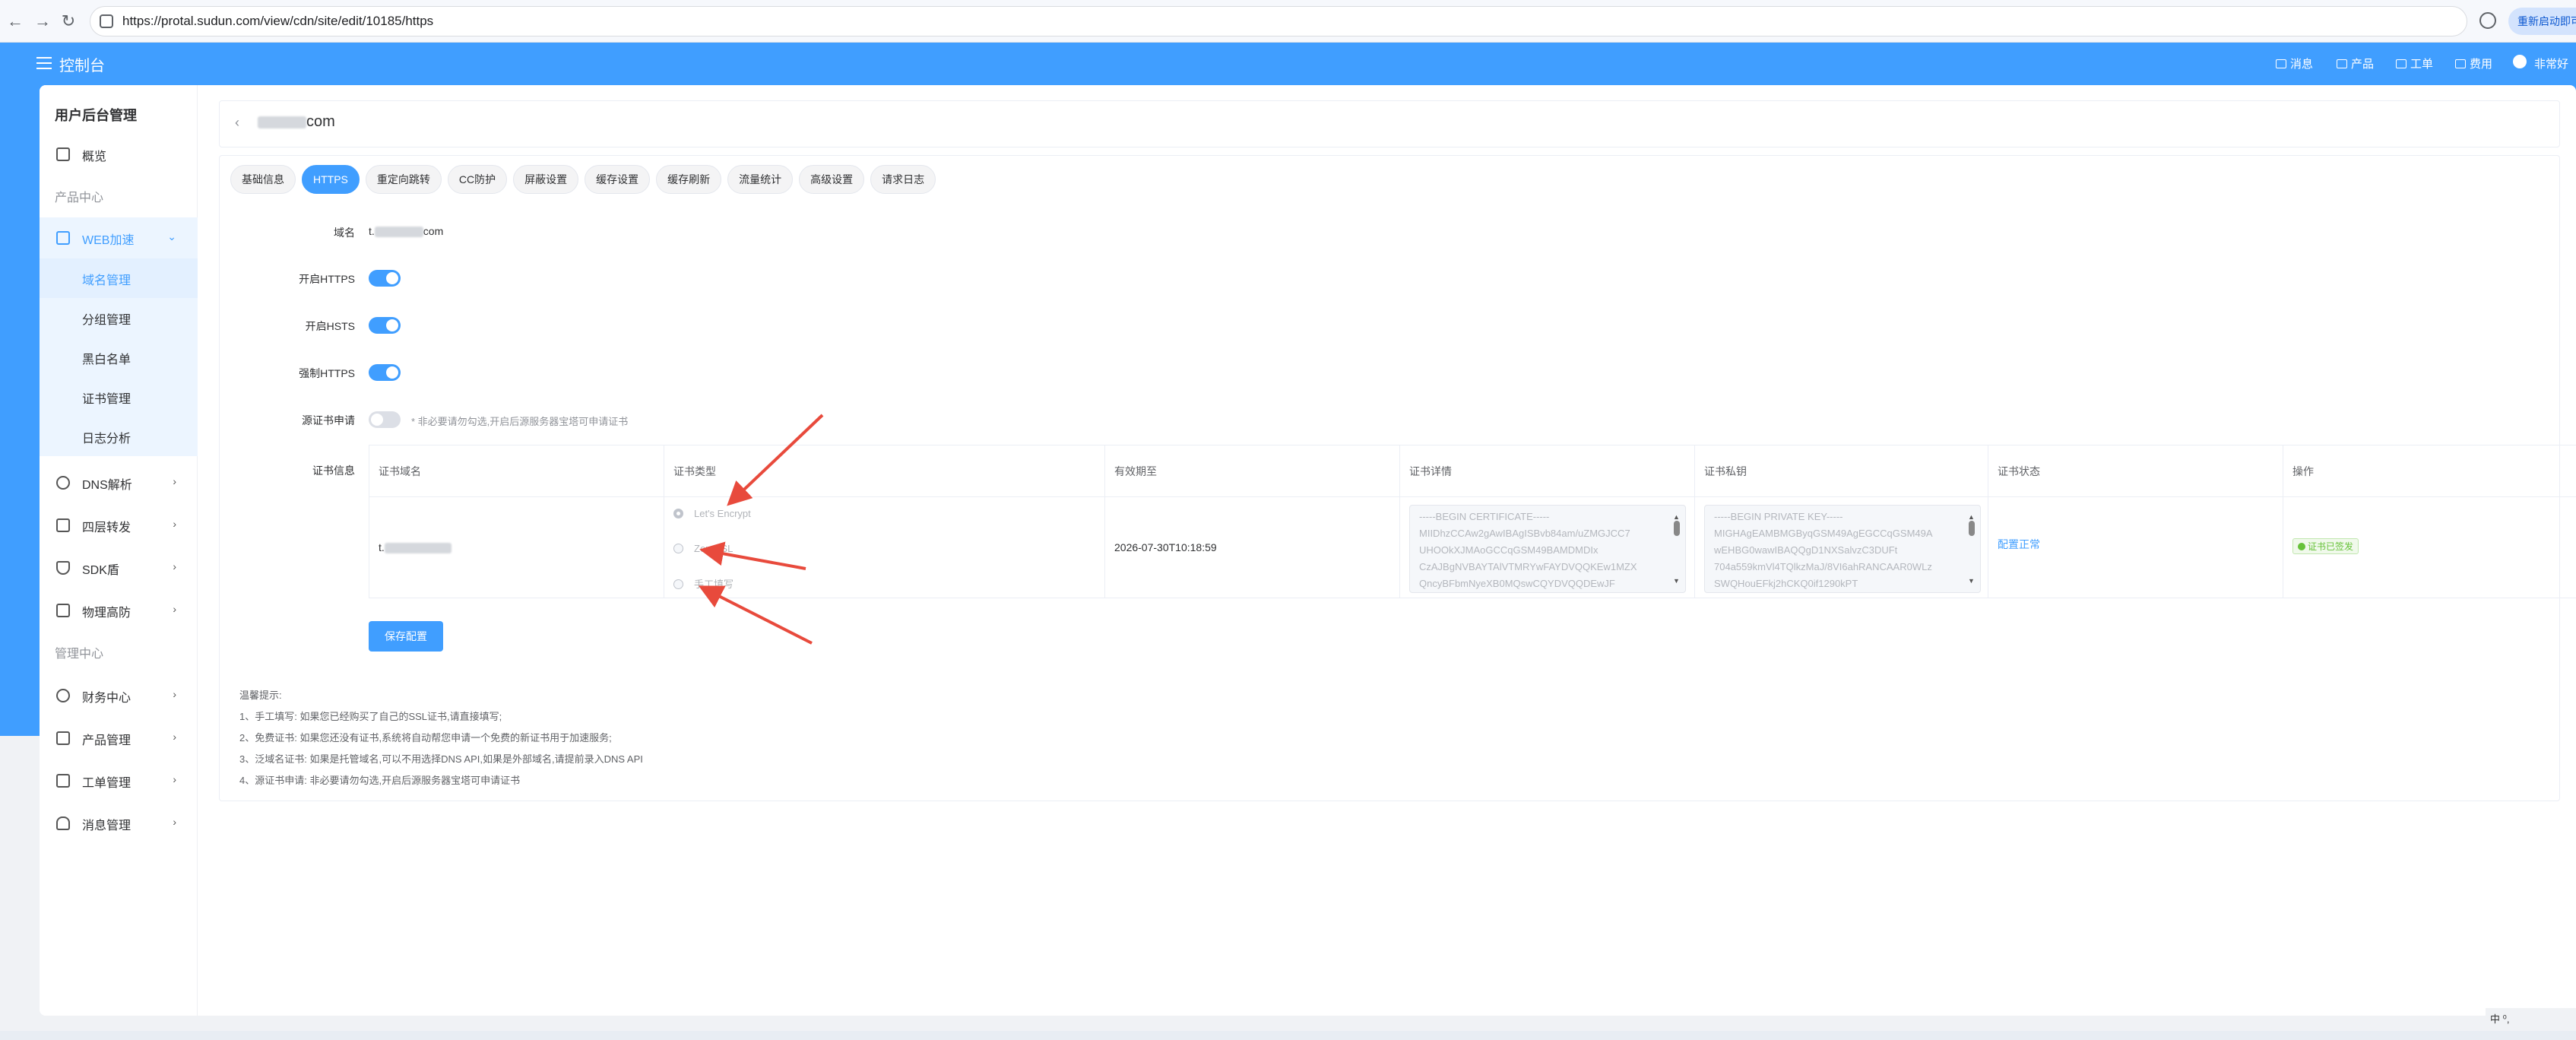  I want to click on radio-letsencrypt: Let's Encrypt, so click(712, 513).